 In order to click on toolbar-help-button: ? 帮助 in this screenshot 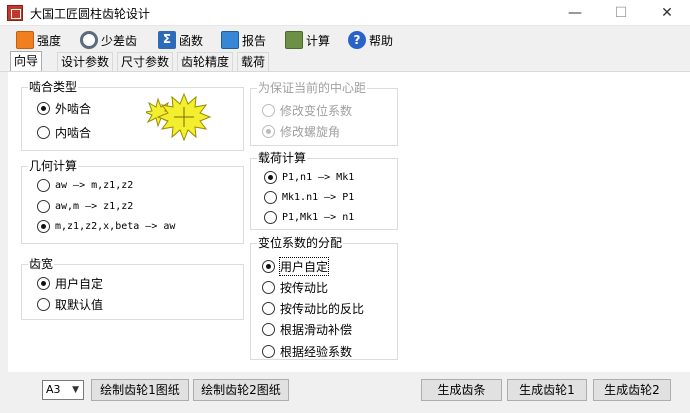, I will do `click(370, 40)`.